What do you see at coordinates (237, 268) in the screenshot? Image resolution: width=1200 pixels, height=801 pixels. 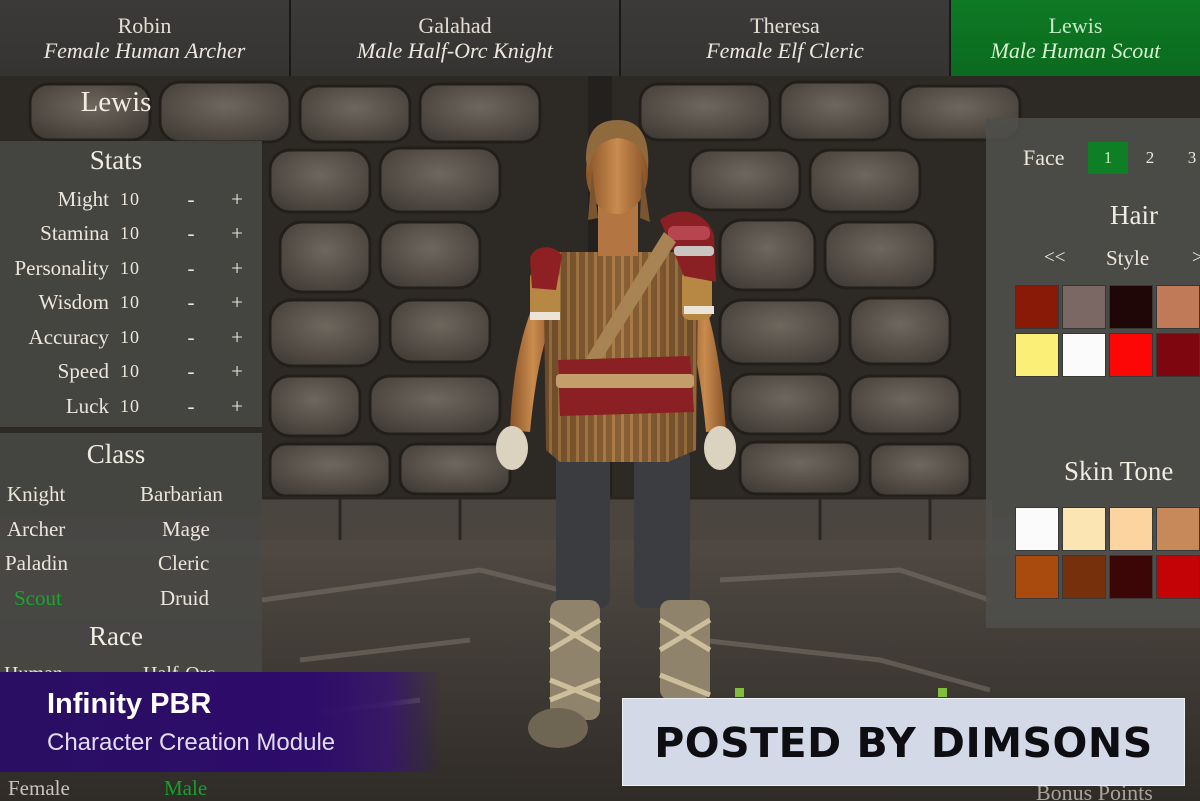 I see `increase-personality-button: +` at bounding box center [237, 268].